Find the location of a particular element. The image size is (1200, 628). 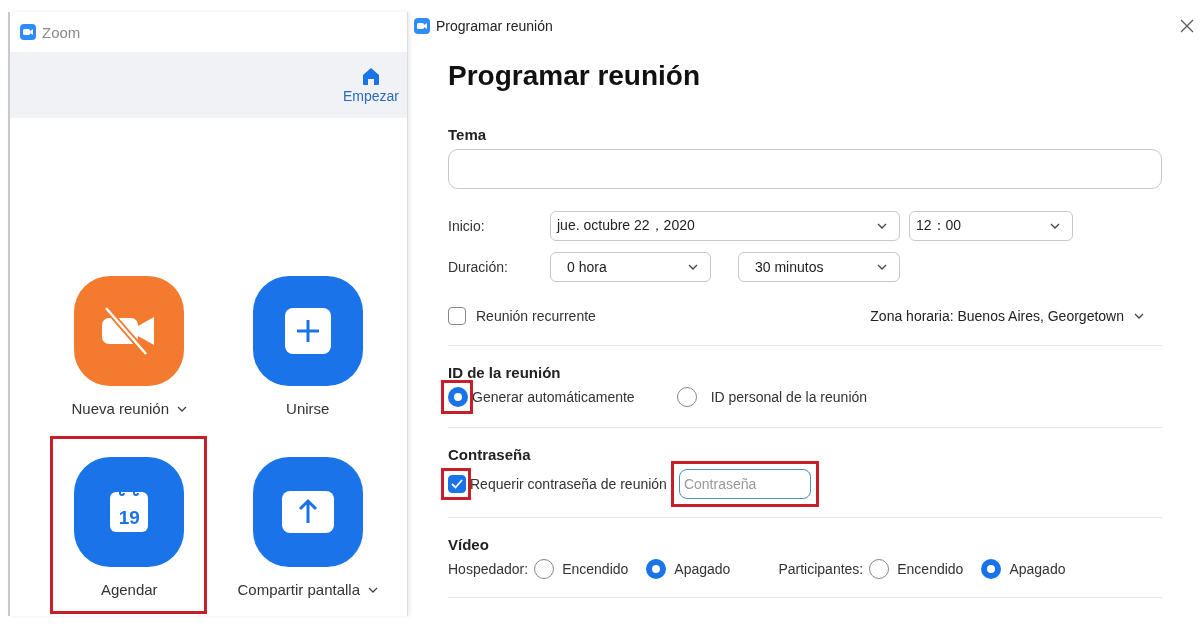

share-screen-icon is located at coordinates (307, 512).